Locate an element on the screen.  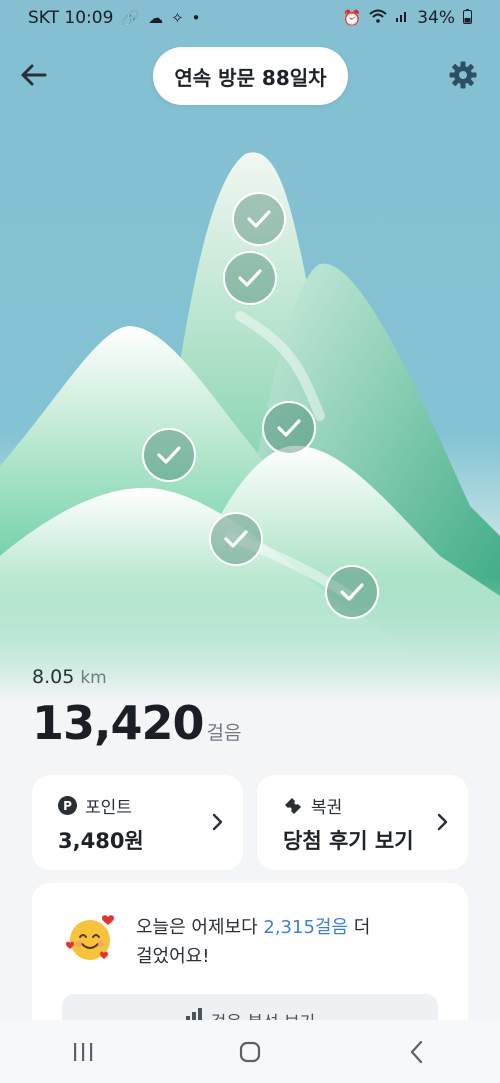
points-value: 3,480원 is located at coordinates (101, 841).